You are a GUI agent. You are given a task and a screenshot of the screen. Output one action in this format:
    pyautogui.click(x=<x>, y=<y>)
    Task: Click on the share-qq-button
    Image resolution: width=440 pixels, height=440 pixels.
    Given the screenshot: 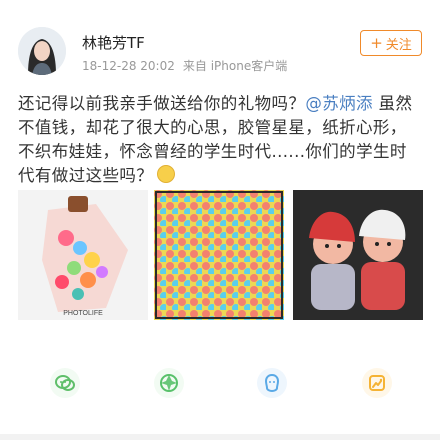 What is the action you would take?
    pyautogui.click(x=272, y=383)
    